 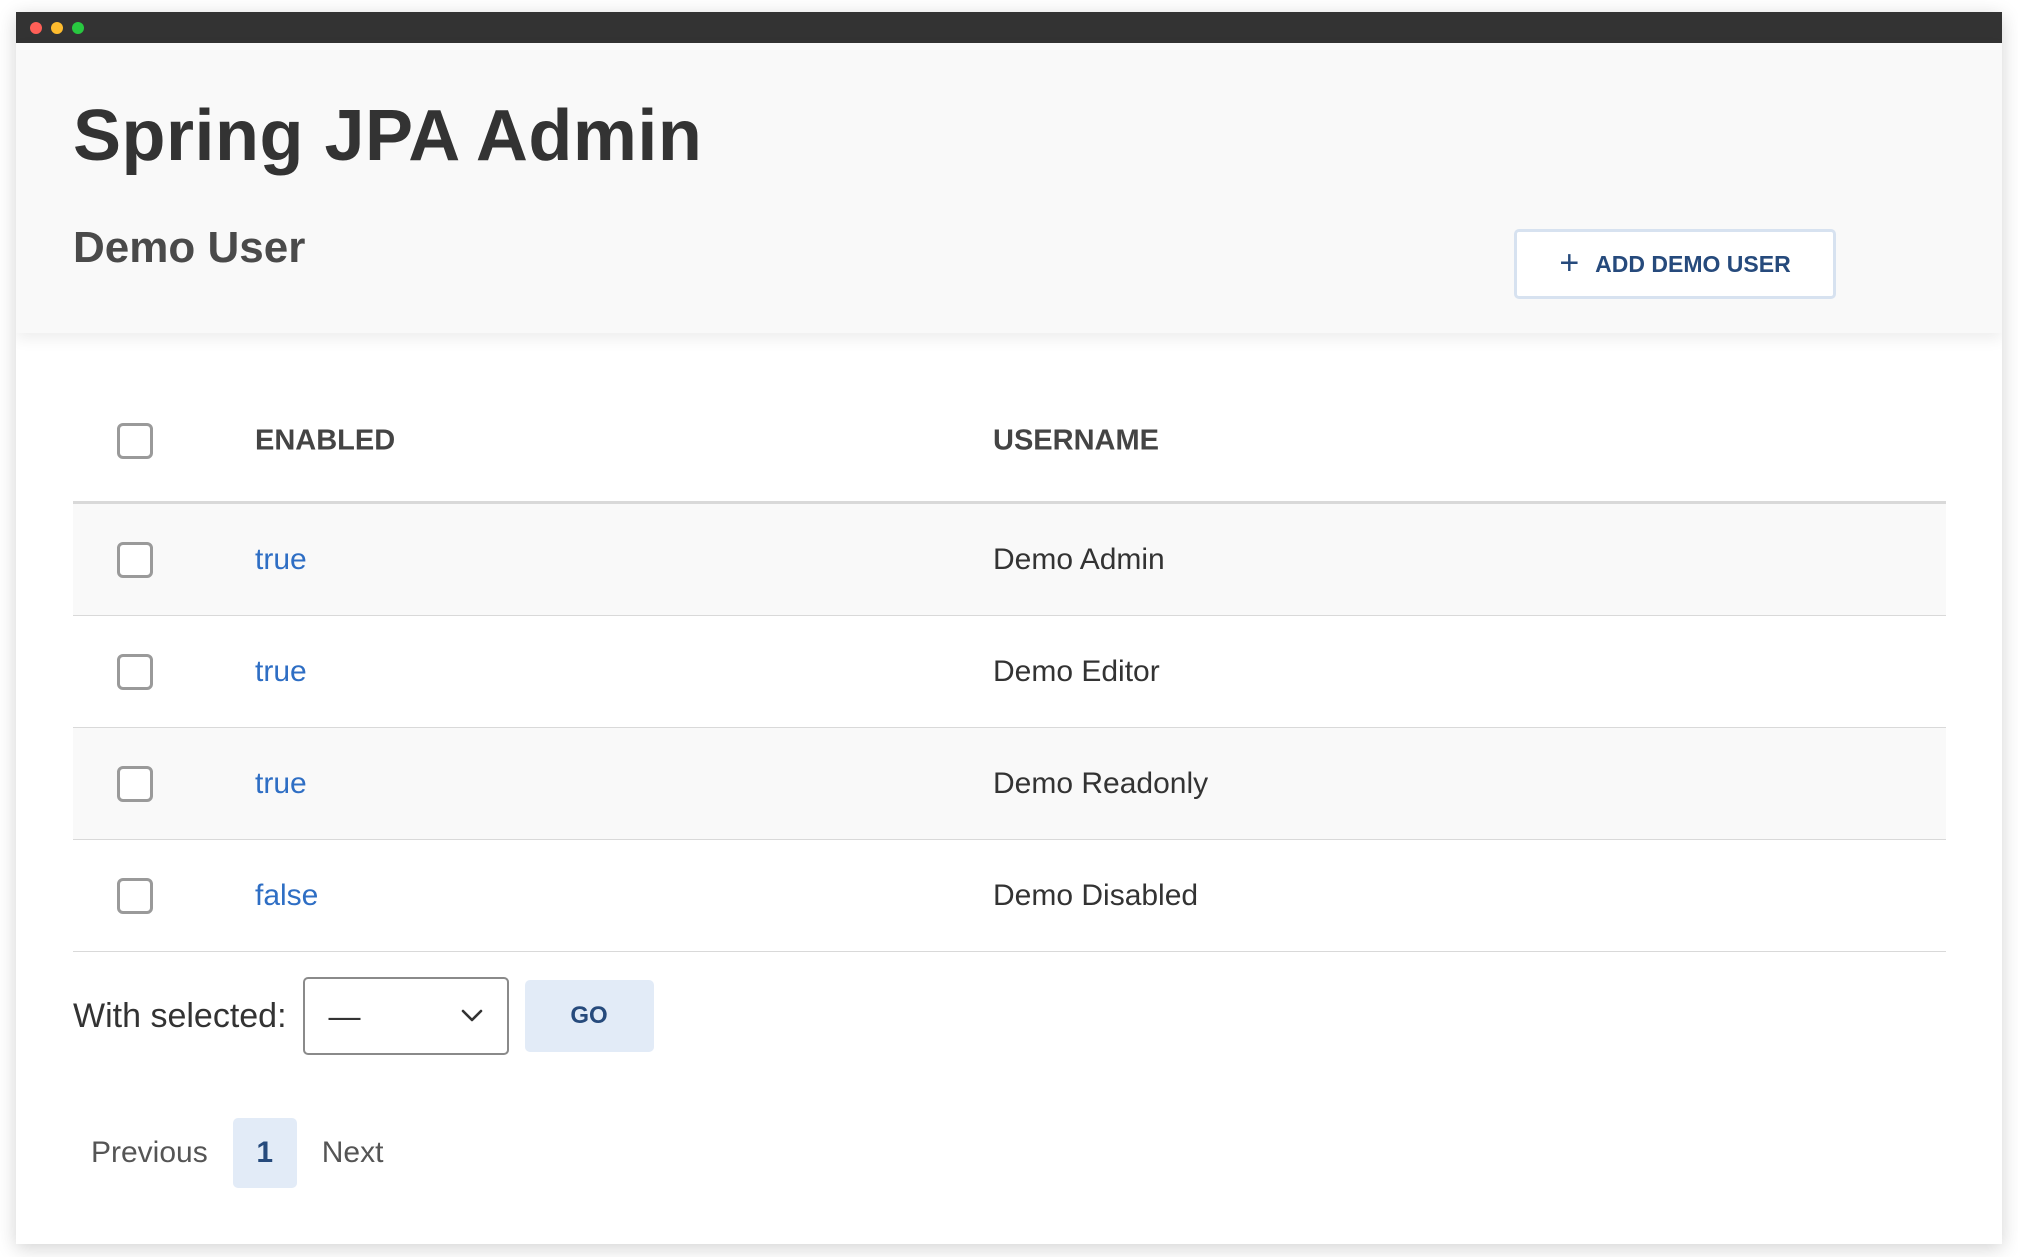 What do you see at coordinates (57, 27) in the screenshot?
I see `minimize-window-dot` at bounding box center [57, 27].